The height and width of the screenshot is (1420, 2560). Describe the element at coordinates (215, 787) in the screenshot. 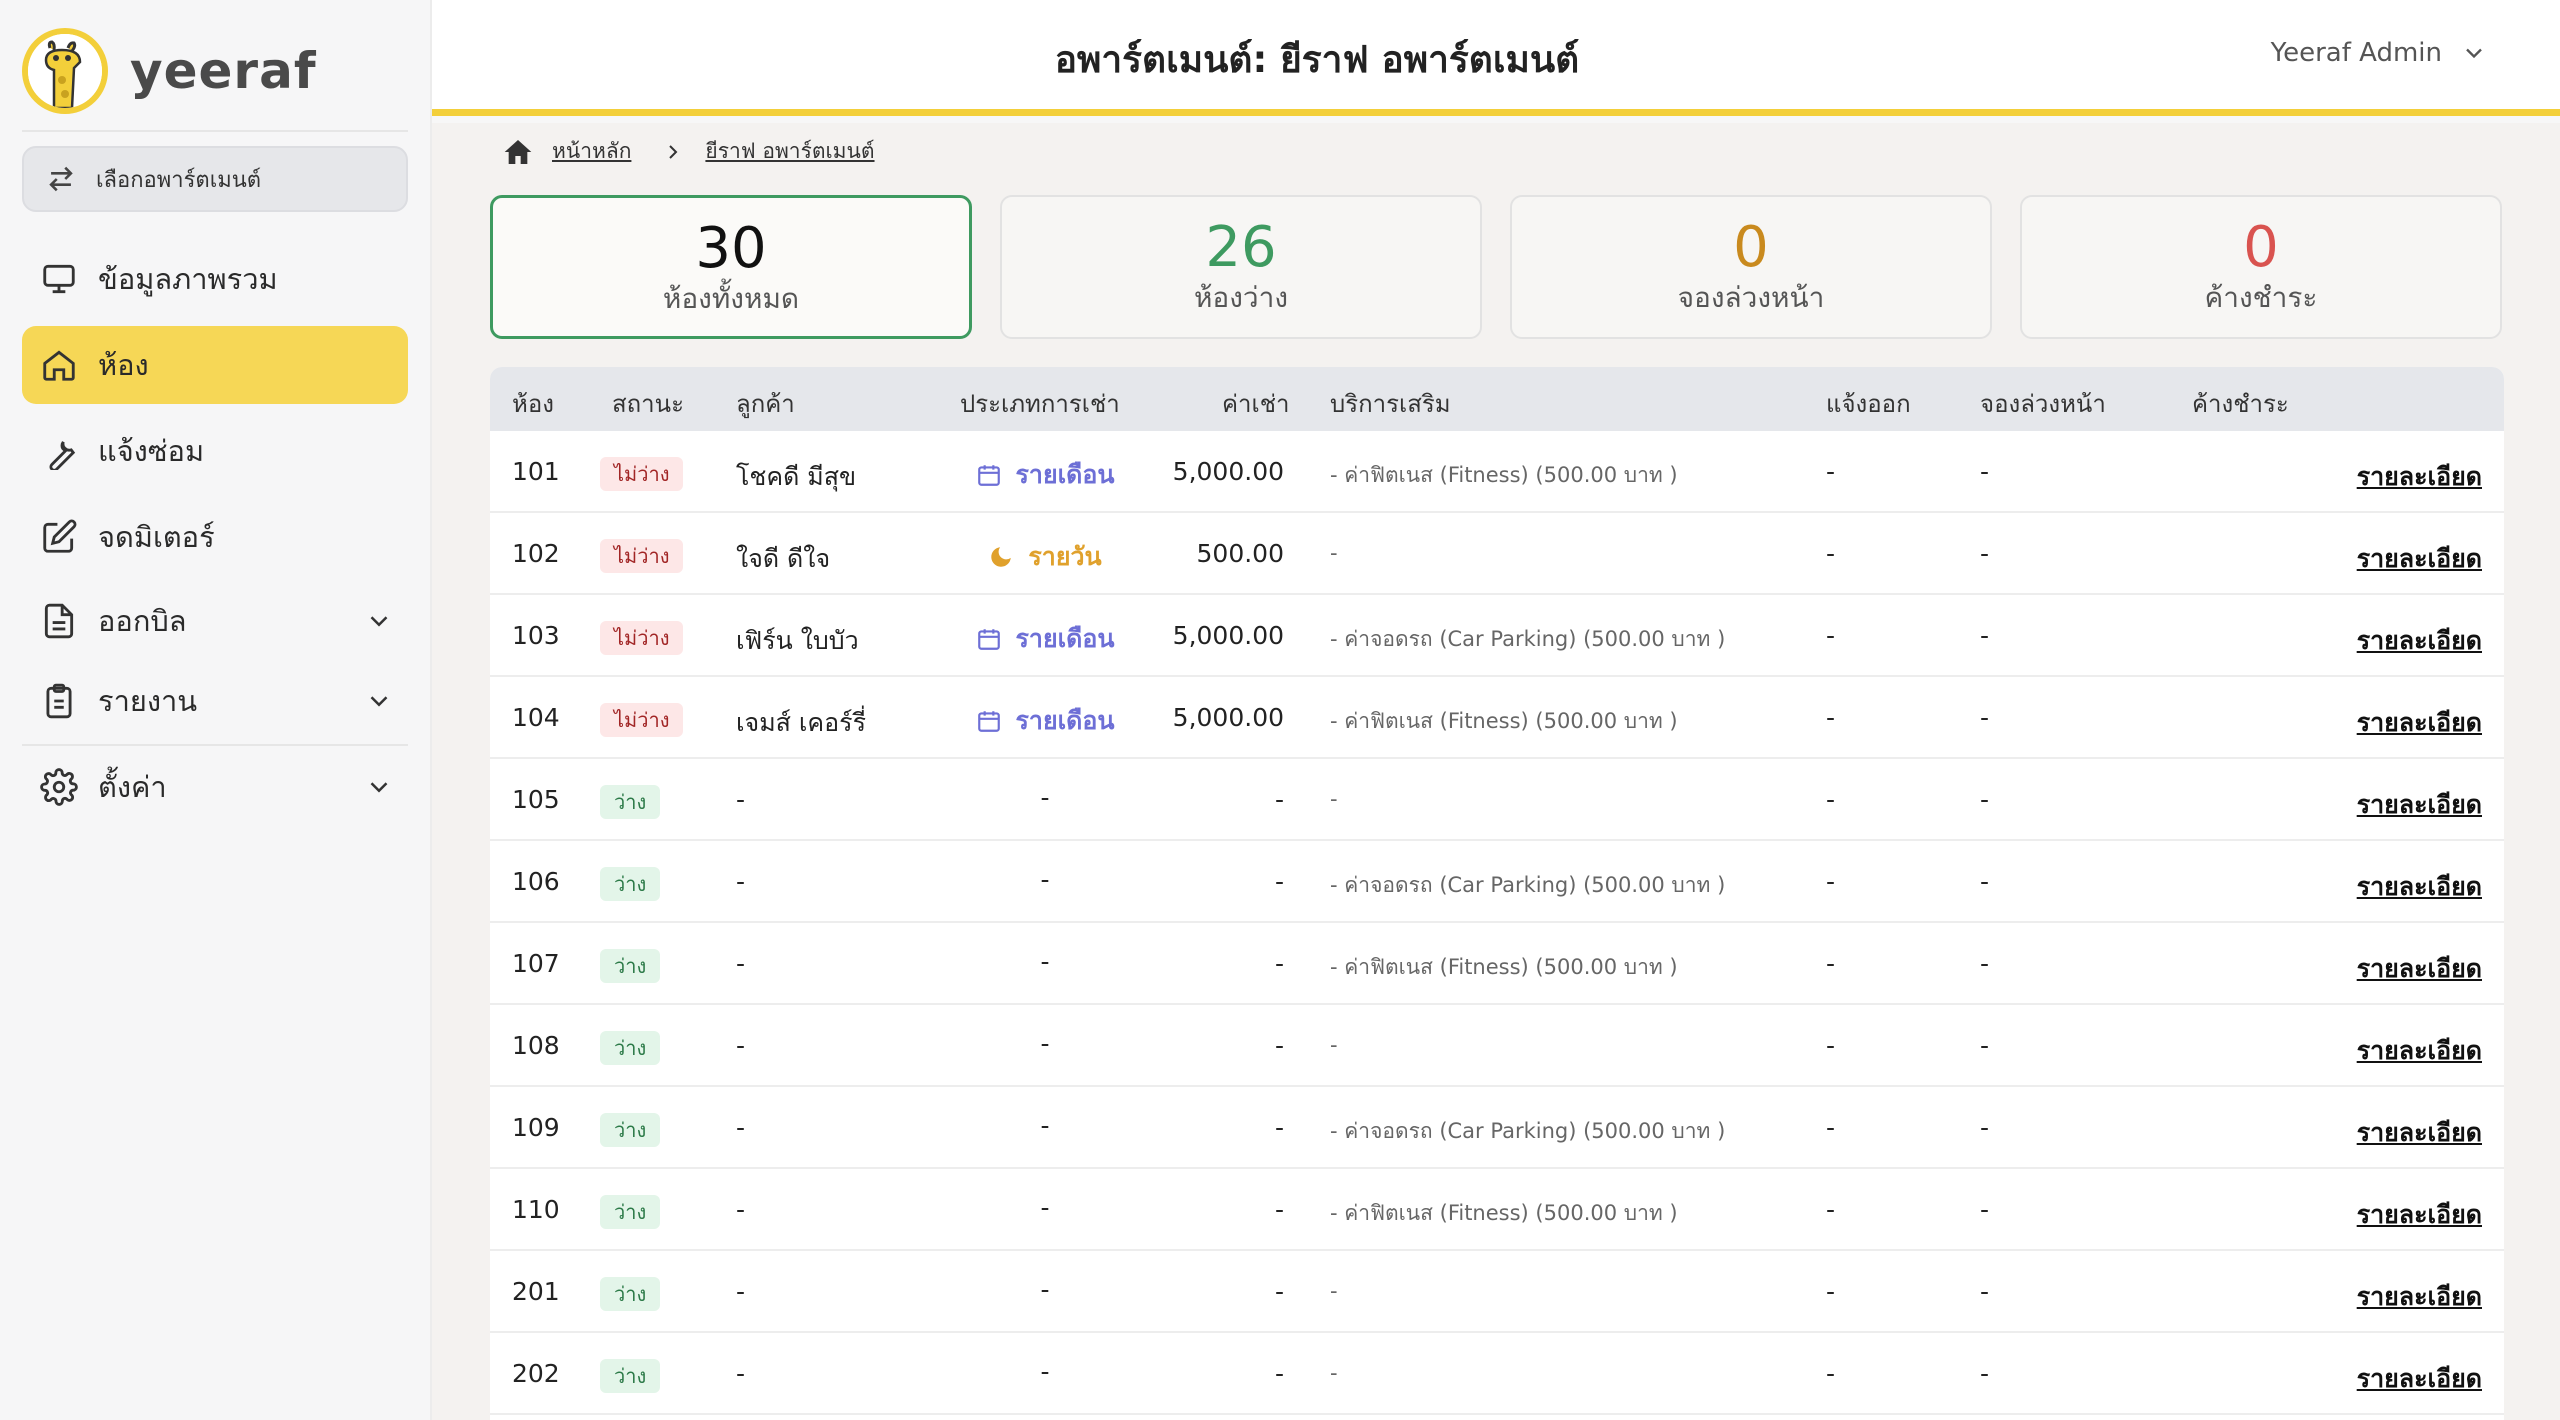

I see `sidebar-item-settings: ตั้งค่า` at that location.